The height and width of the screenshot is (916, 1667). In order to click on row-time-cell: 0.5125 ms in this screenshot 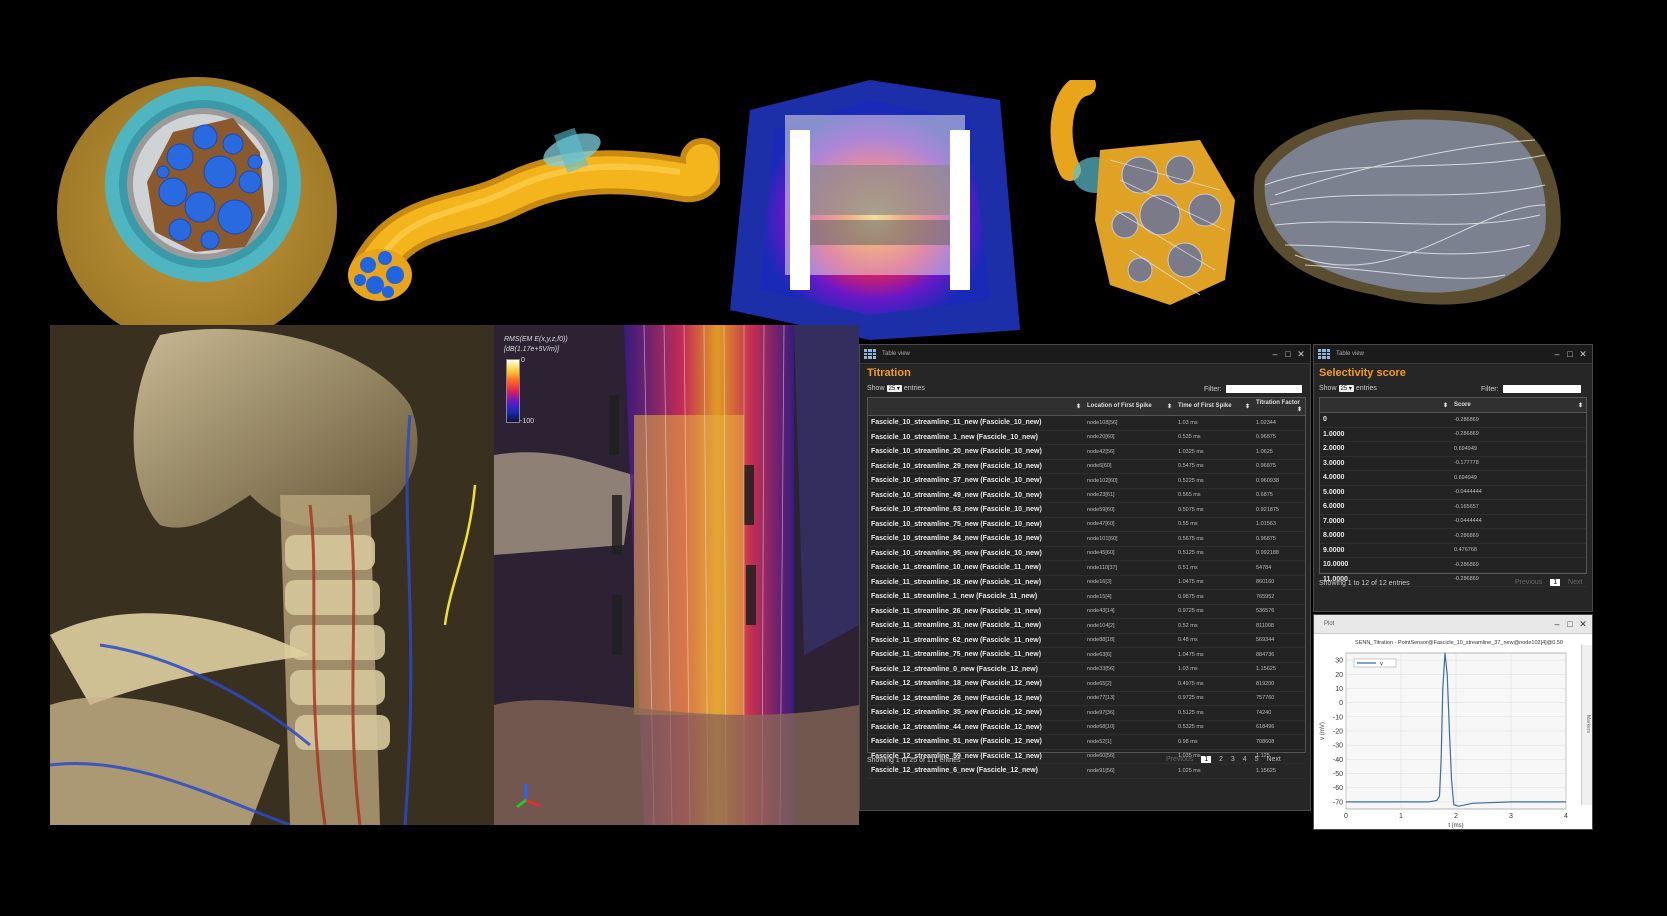, I will do `click(1214, 553)`.